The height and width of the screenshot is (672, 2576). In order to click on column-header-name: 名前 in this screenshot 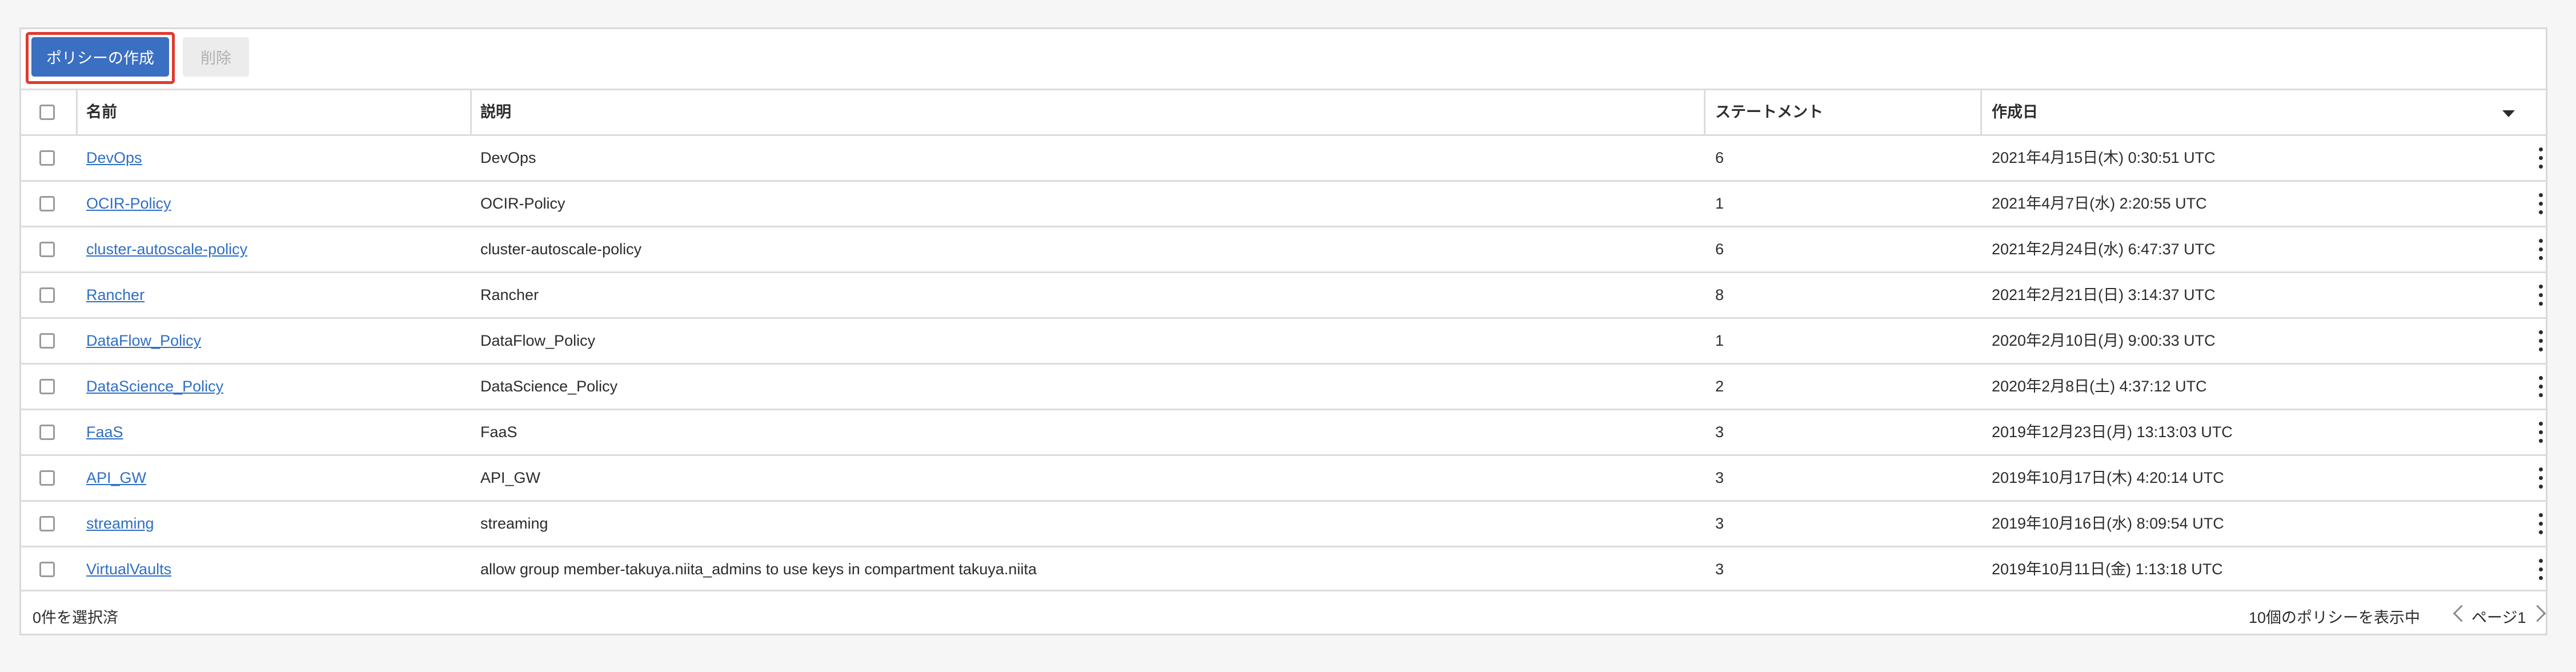, I will do `click(280, 112)`.